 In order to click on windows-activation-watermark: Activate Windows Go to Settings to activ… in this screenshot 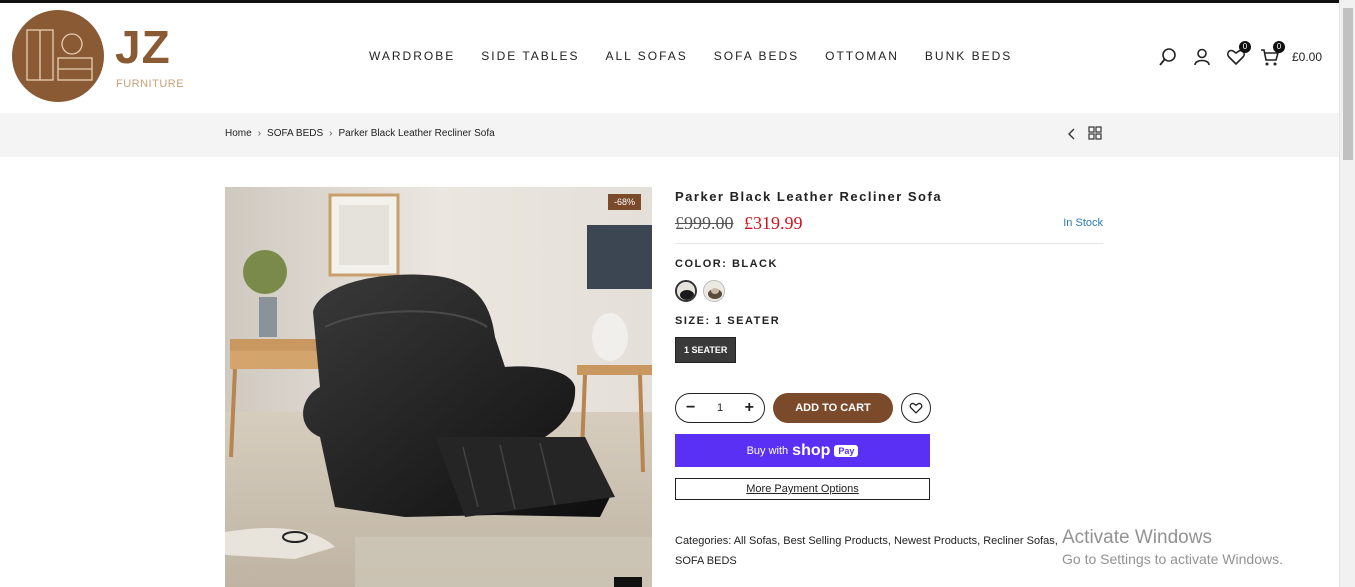, I will do `click(1172, 547)`.